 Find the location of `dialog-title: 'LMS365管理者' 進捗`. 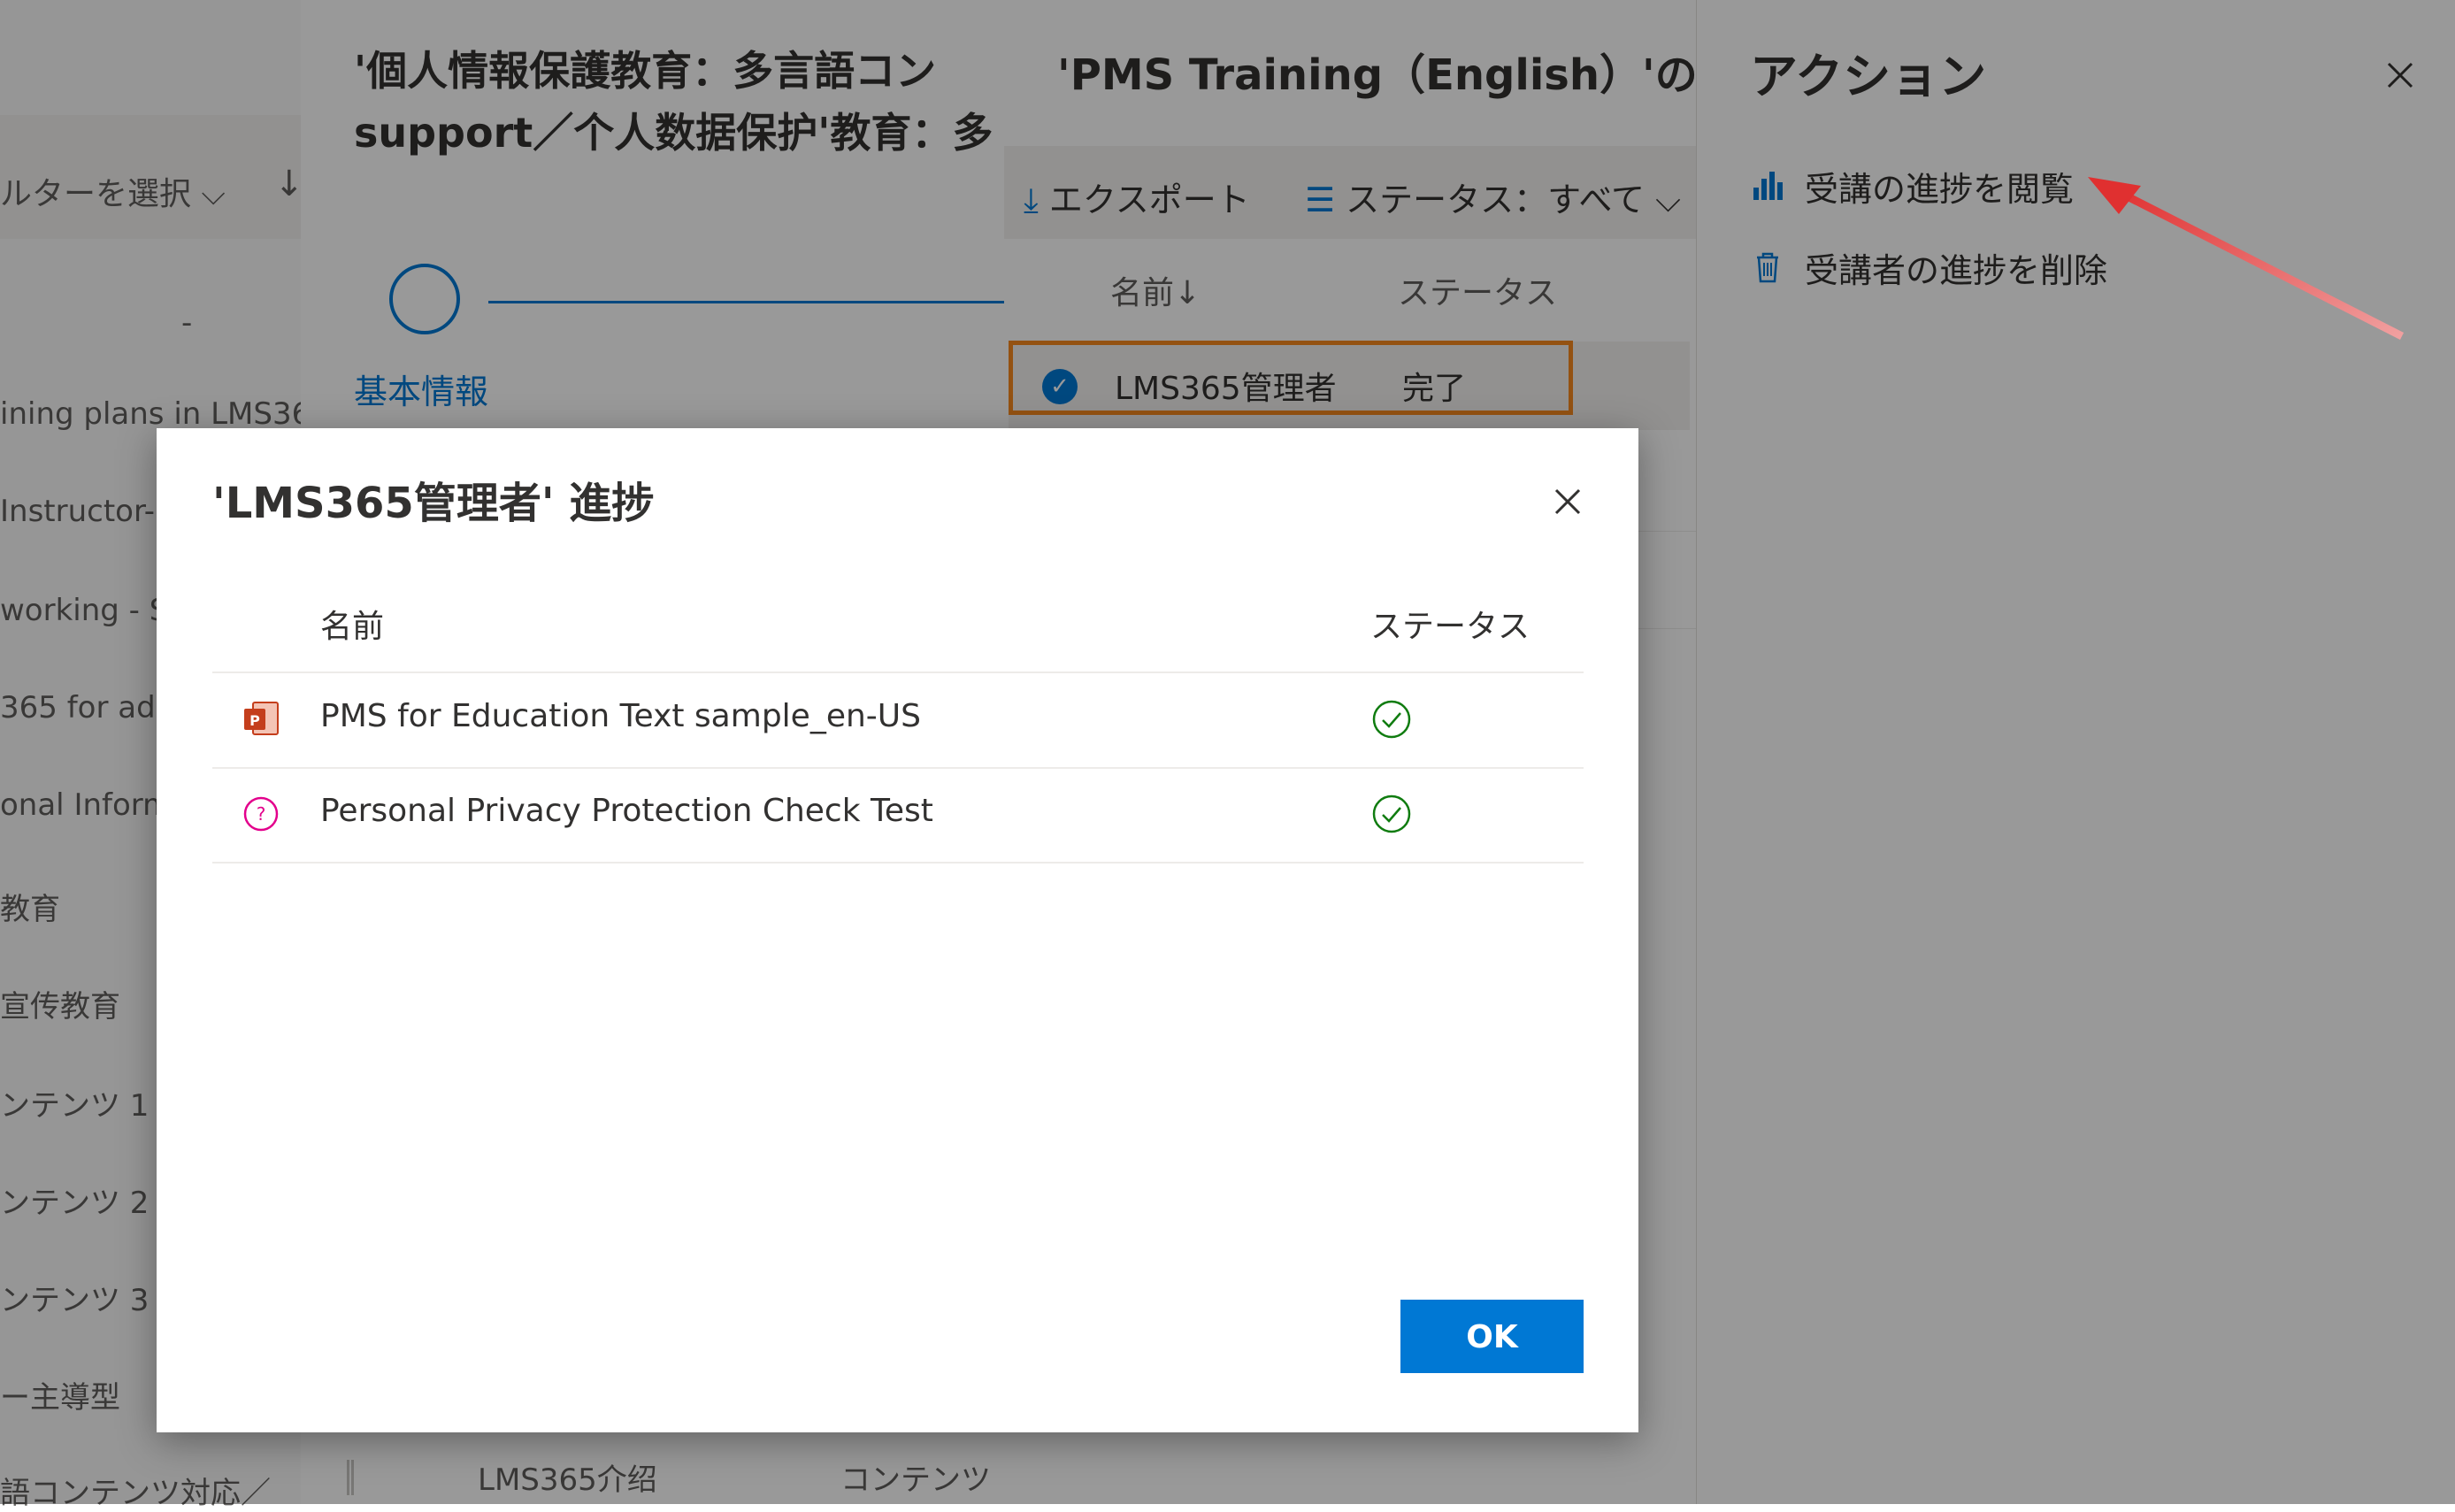

dialog-title: 'LMS365管理者' 進捗 is located at coordinates (433, 503).